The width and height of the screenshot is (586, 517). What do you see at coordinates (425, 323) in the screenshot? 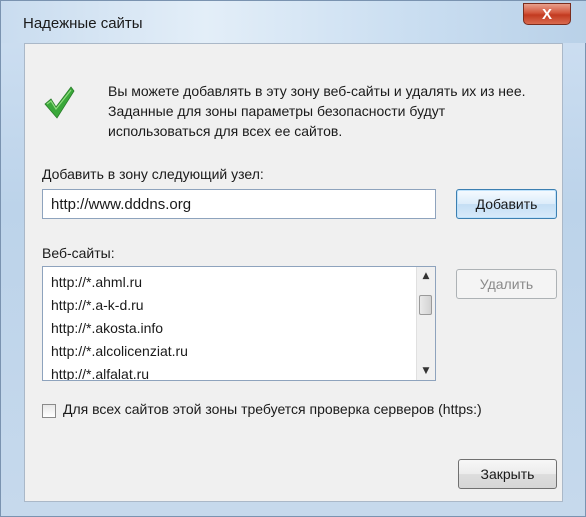
I see `vertical-scrollbar: ▲ ▼` at bounding box center [425, 323].